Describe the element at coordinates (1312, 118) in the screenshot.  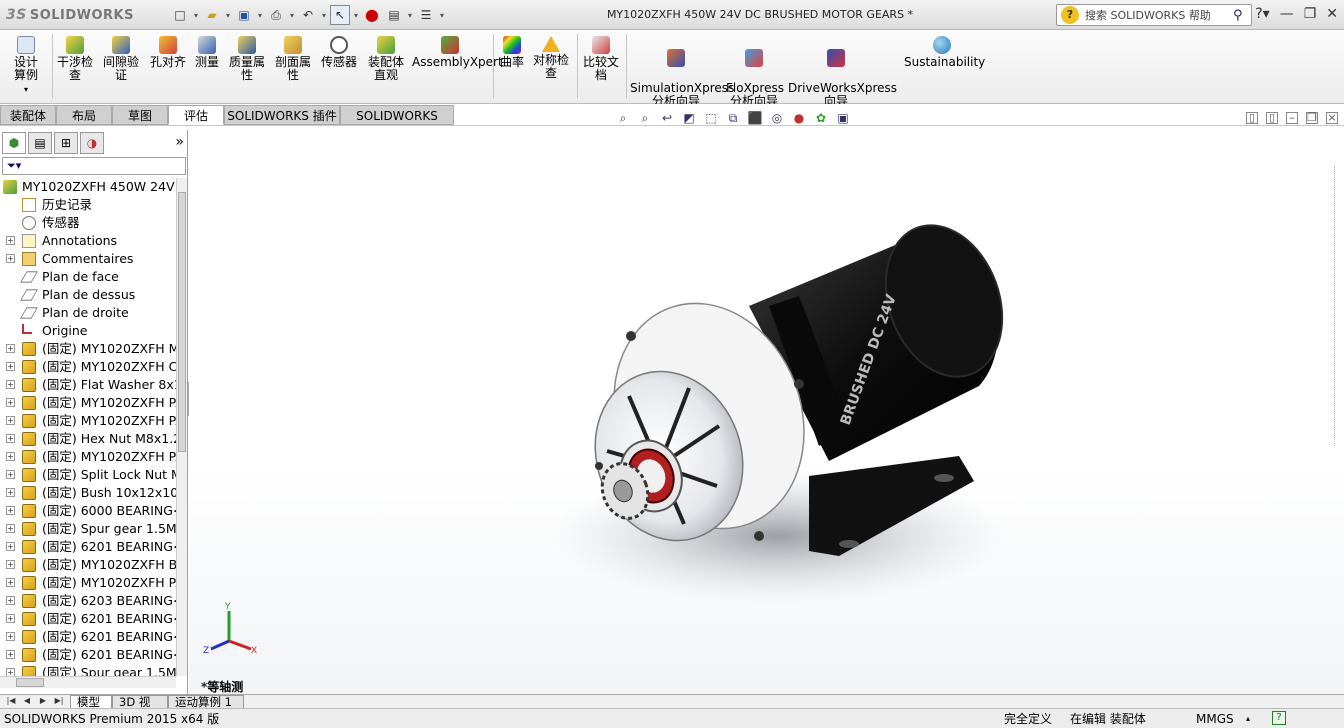
I see `viewport-restore-icon: ❐` at that location.